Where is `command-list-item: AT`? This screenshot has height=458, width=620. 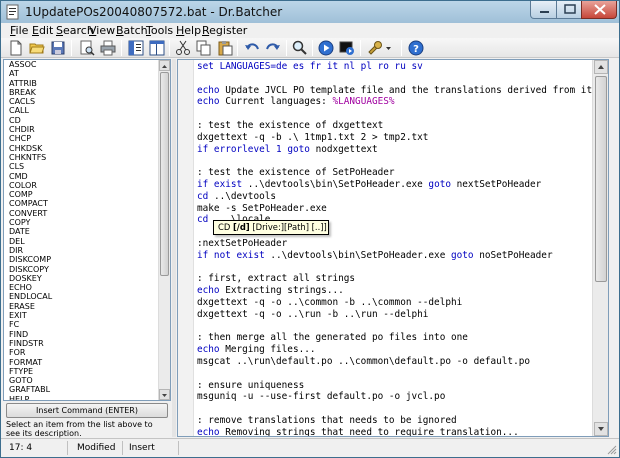 command-list-item: AT is located at coordinates (84, 73).